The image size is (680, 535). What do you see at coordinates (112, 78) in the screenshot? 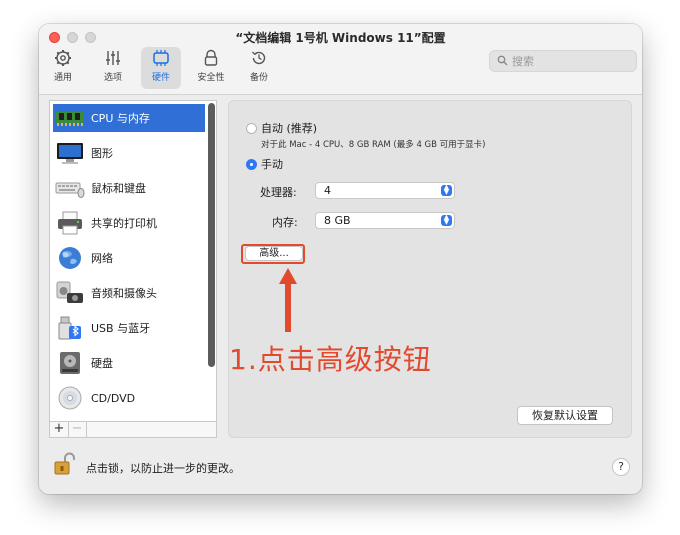
I see `tab-options-label: 选项` at bounding box center [112, 78].